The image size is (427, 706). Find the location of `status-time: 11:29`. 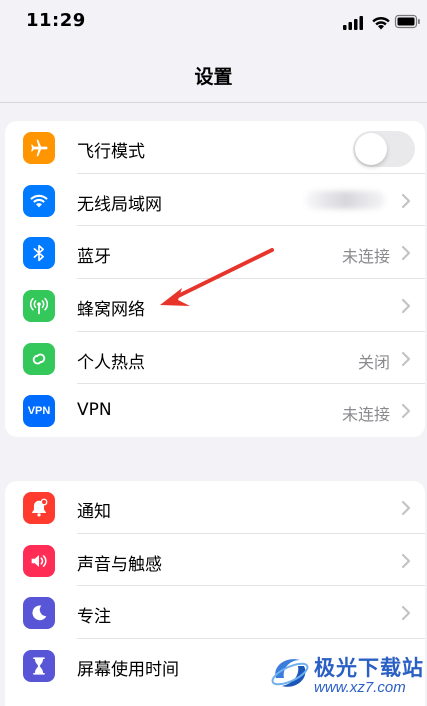

status-time: 11:29 is located at coordinates (56, 20).